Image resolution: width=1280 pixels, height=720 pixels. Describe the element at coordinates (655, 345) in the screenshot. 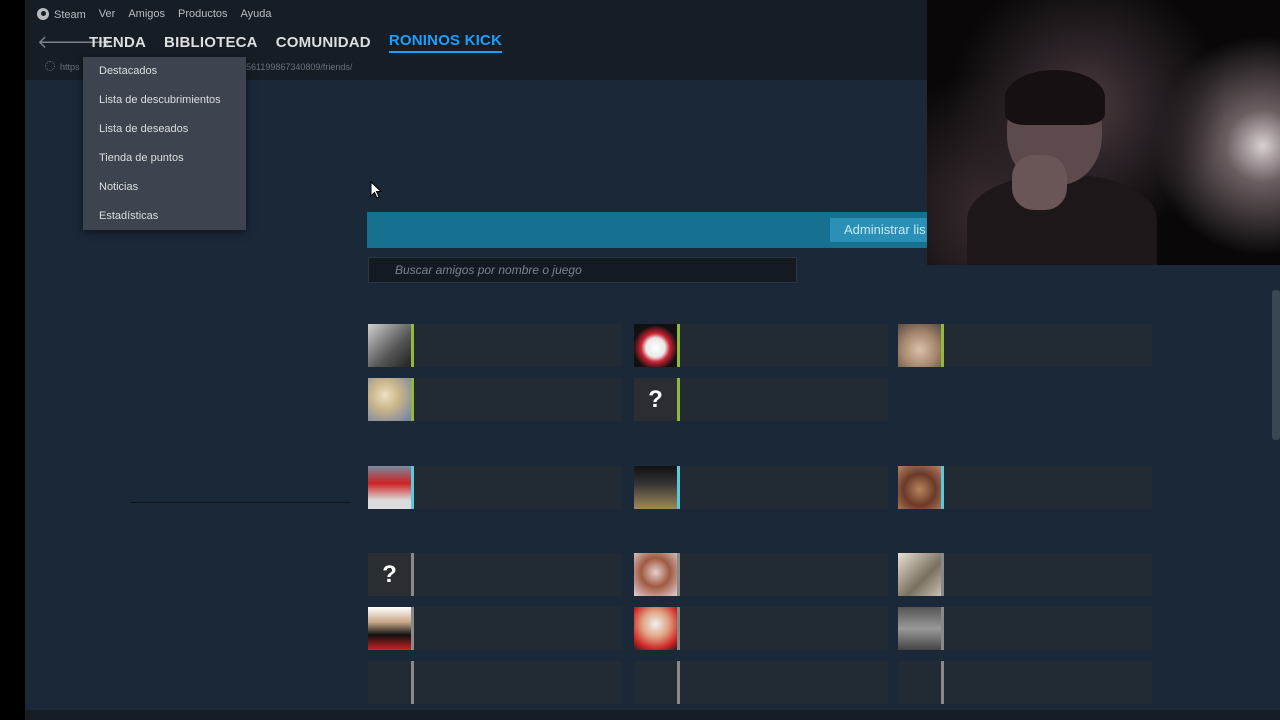

I see `masked-character-avatar` at that location.